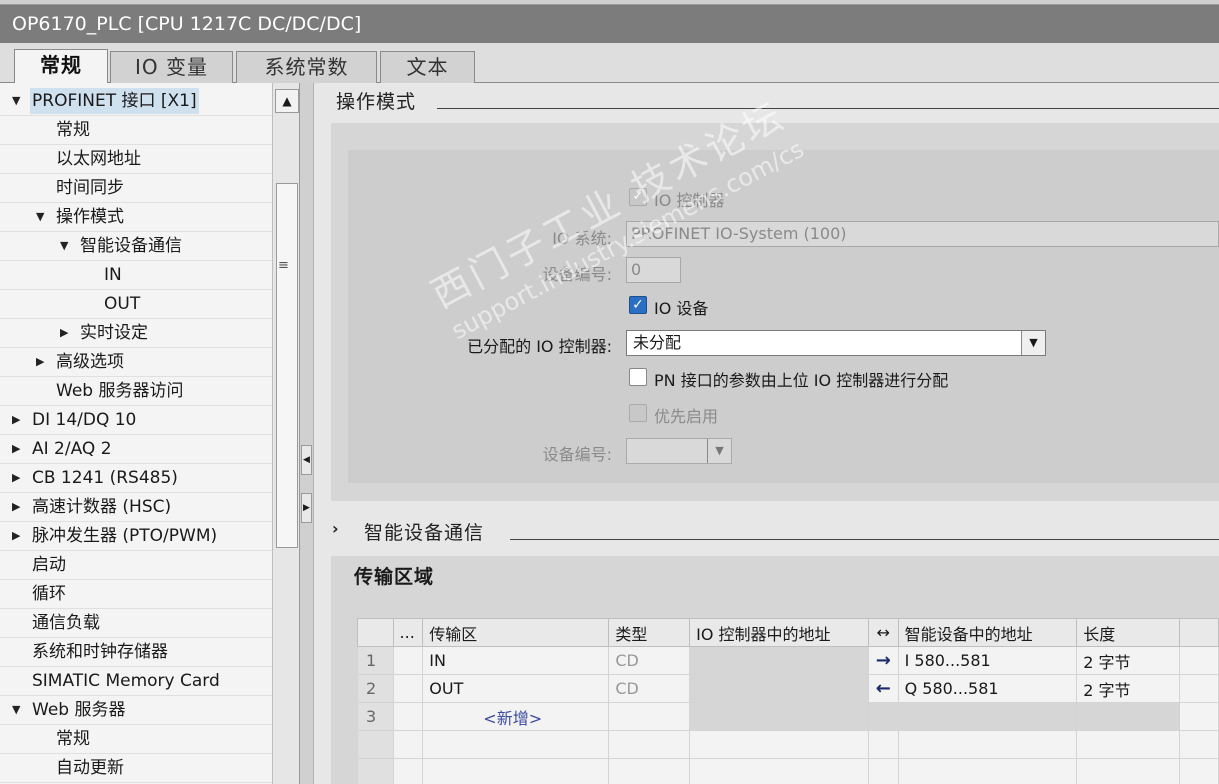  What do you see at coordinates (136, 536) in the screenshot?
I see `tree-item-pulse-generator: ▶ 脉冲发生器 (PTO/PWM)` at bounding box center [136, 536].